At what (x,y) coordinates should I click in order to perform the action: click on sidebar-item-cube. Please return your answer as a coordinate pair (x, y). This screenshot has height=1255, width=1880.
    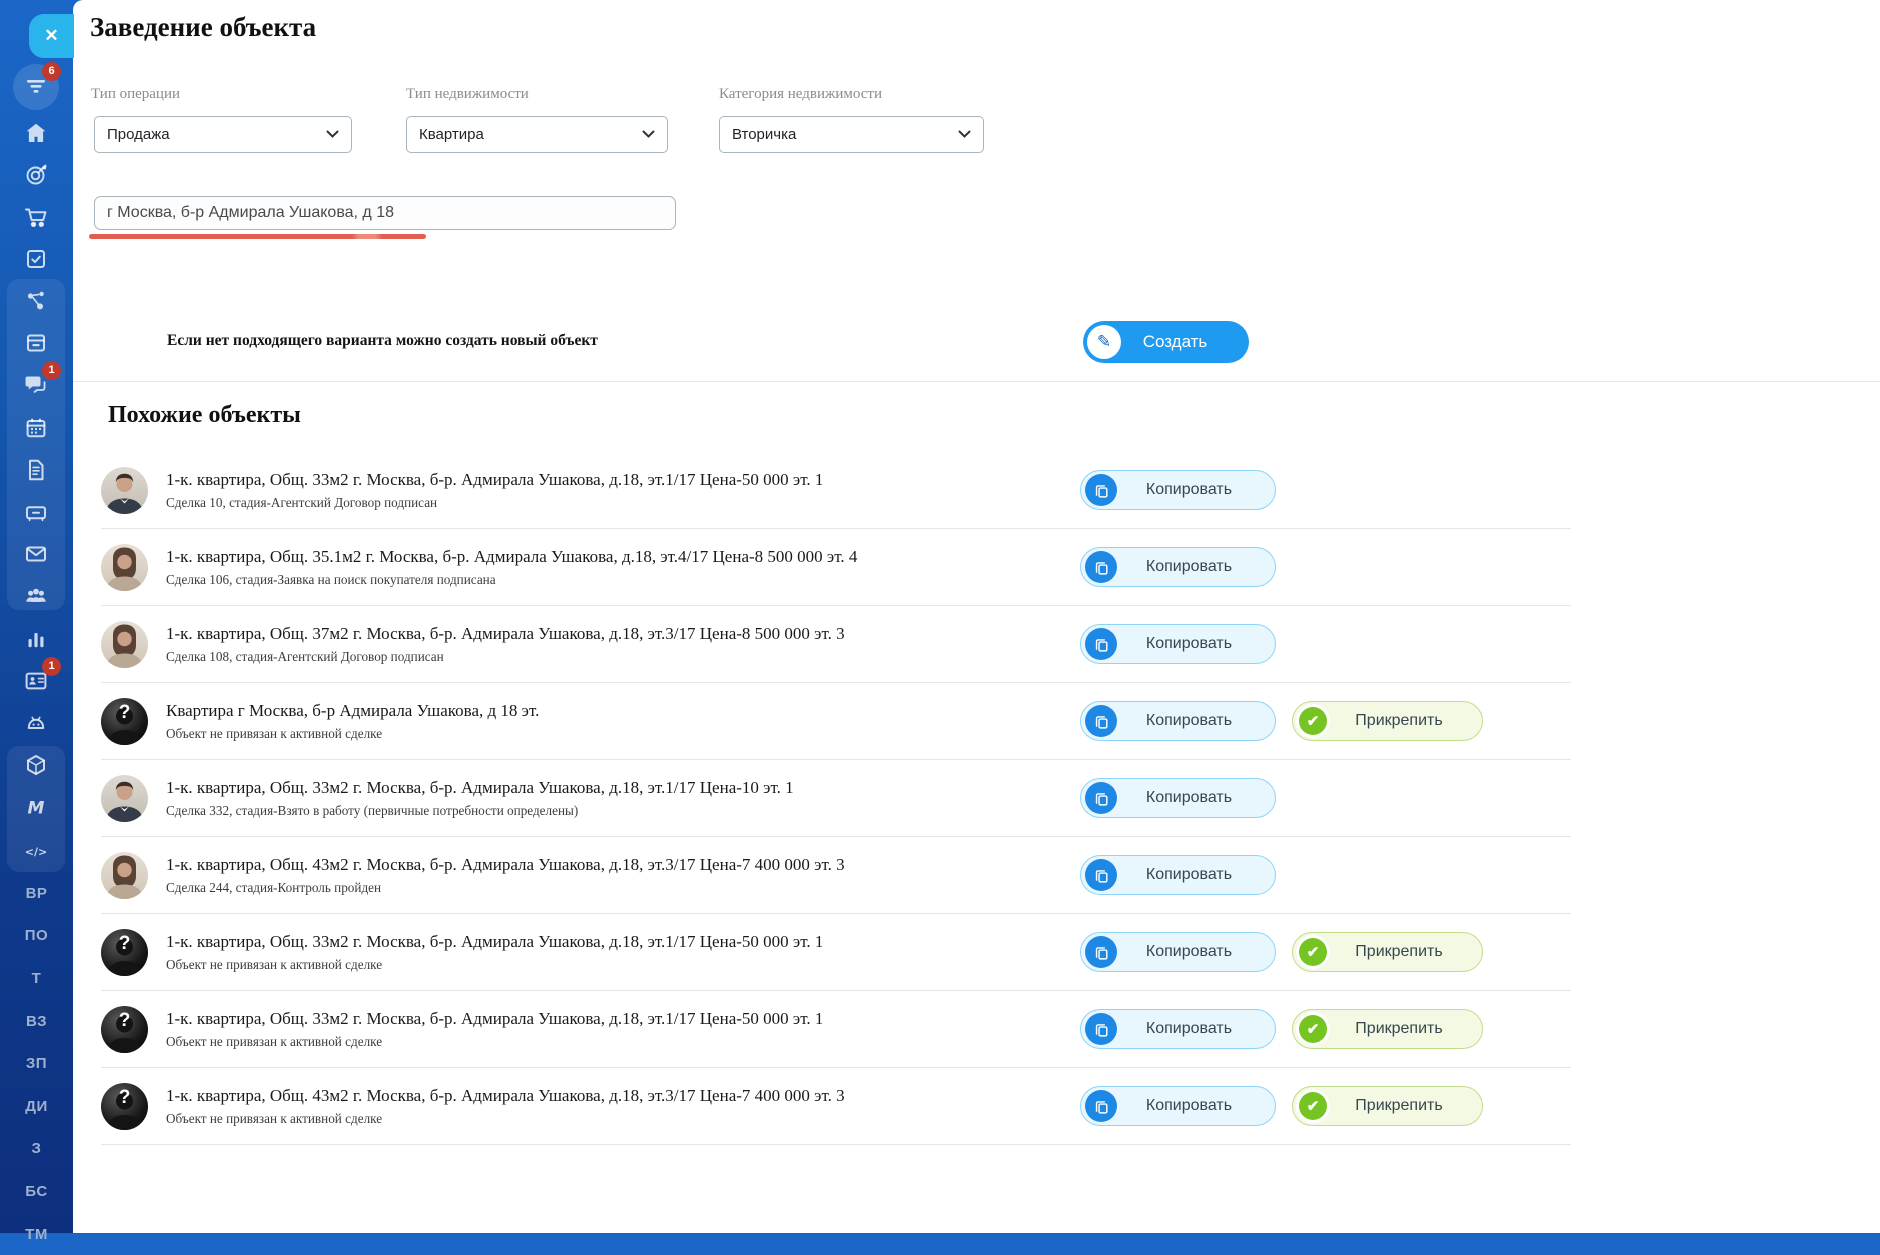
    Looking at the image, I should click on (36, 765).